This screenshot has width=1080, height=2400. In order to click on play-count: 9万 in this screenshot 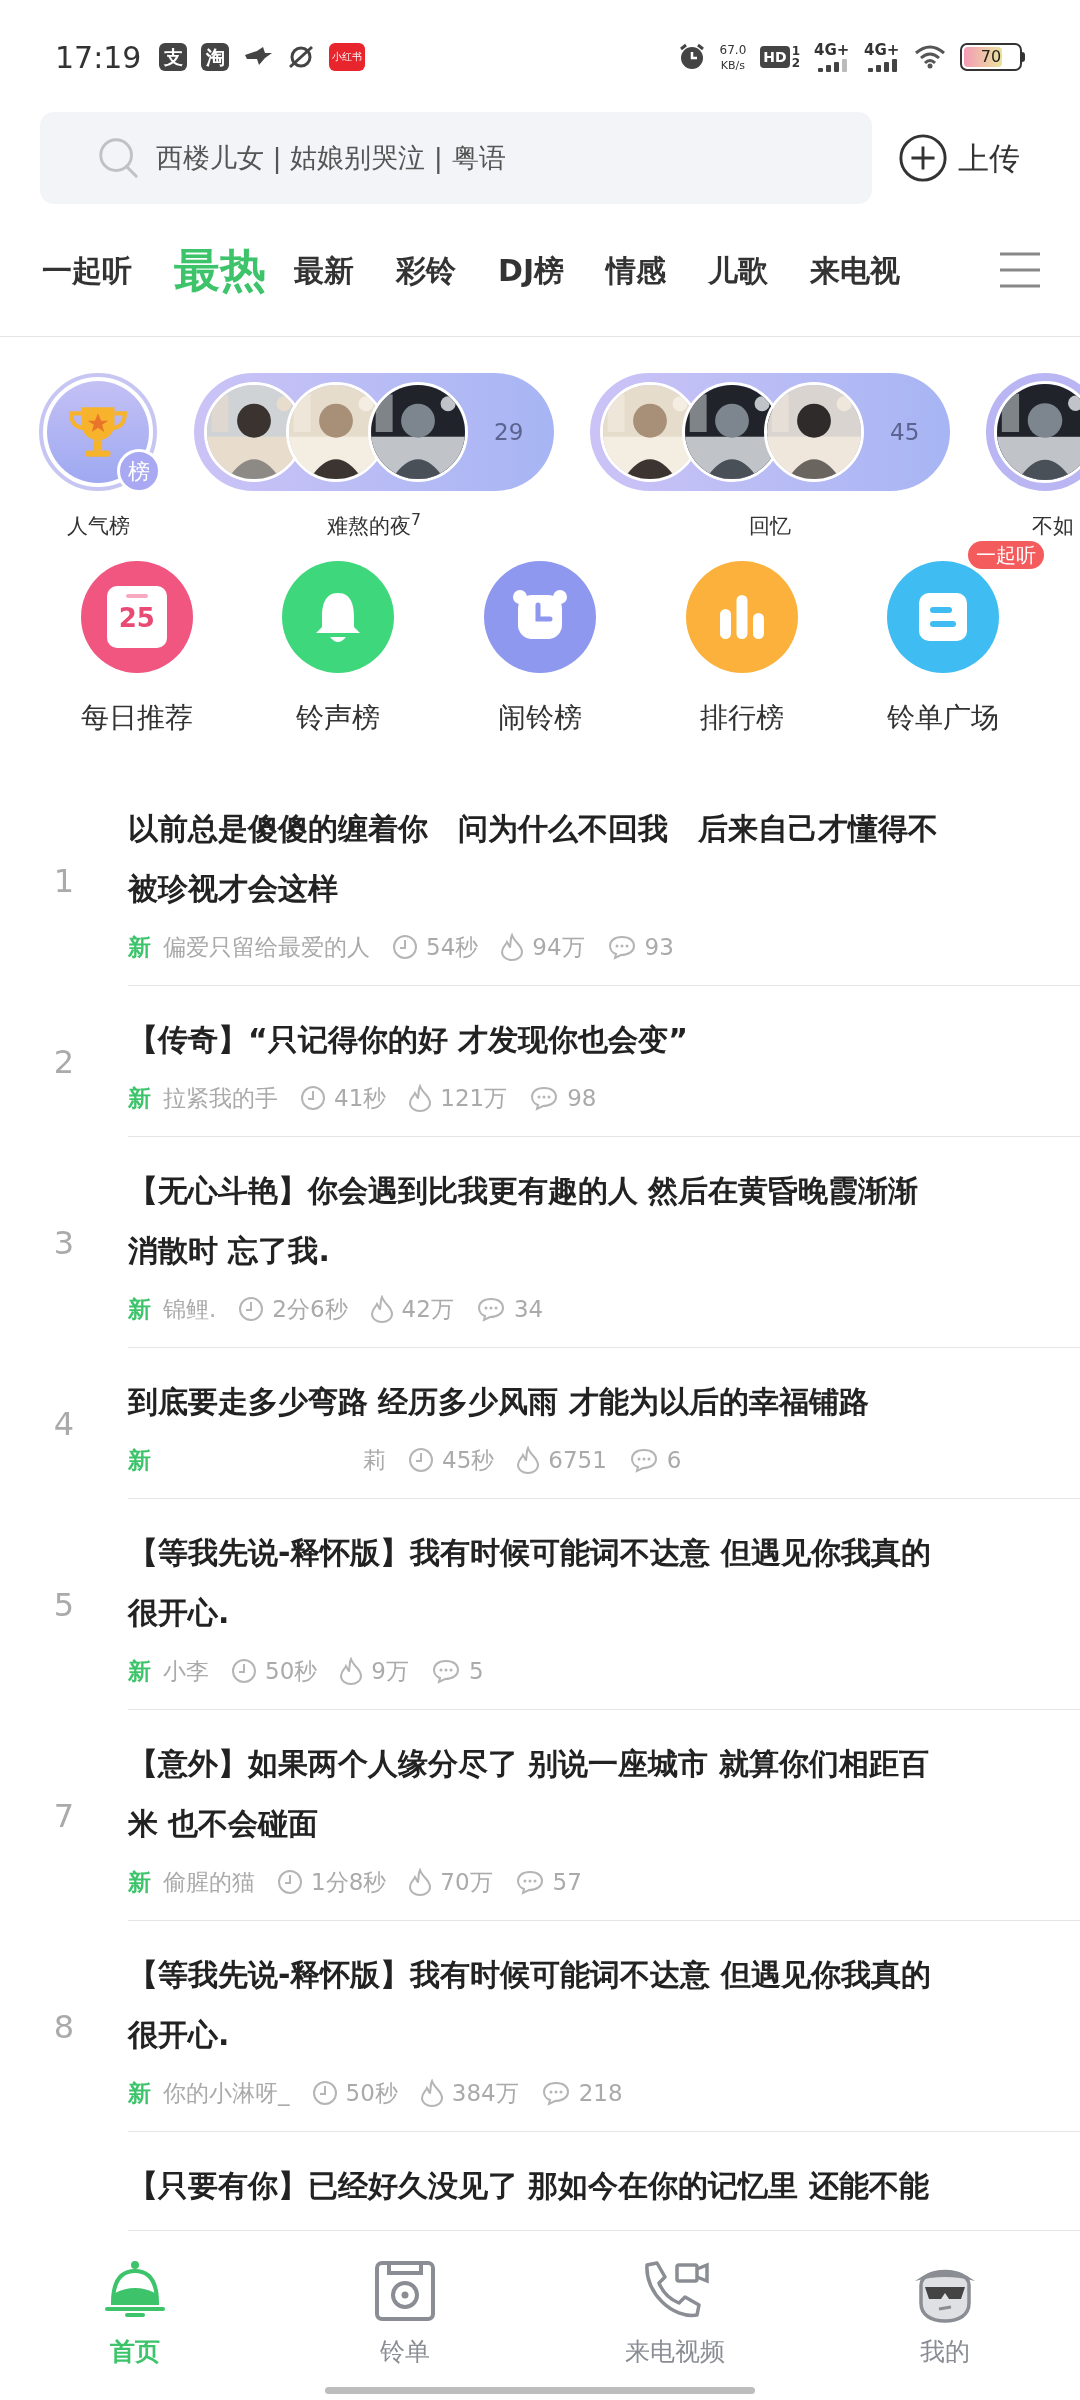, I will do `click(390, 1671)`.